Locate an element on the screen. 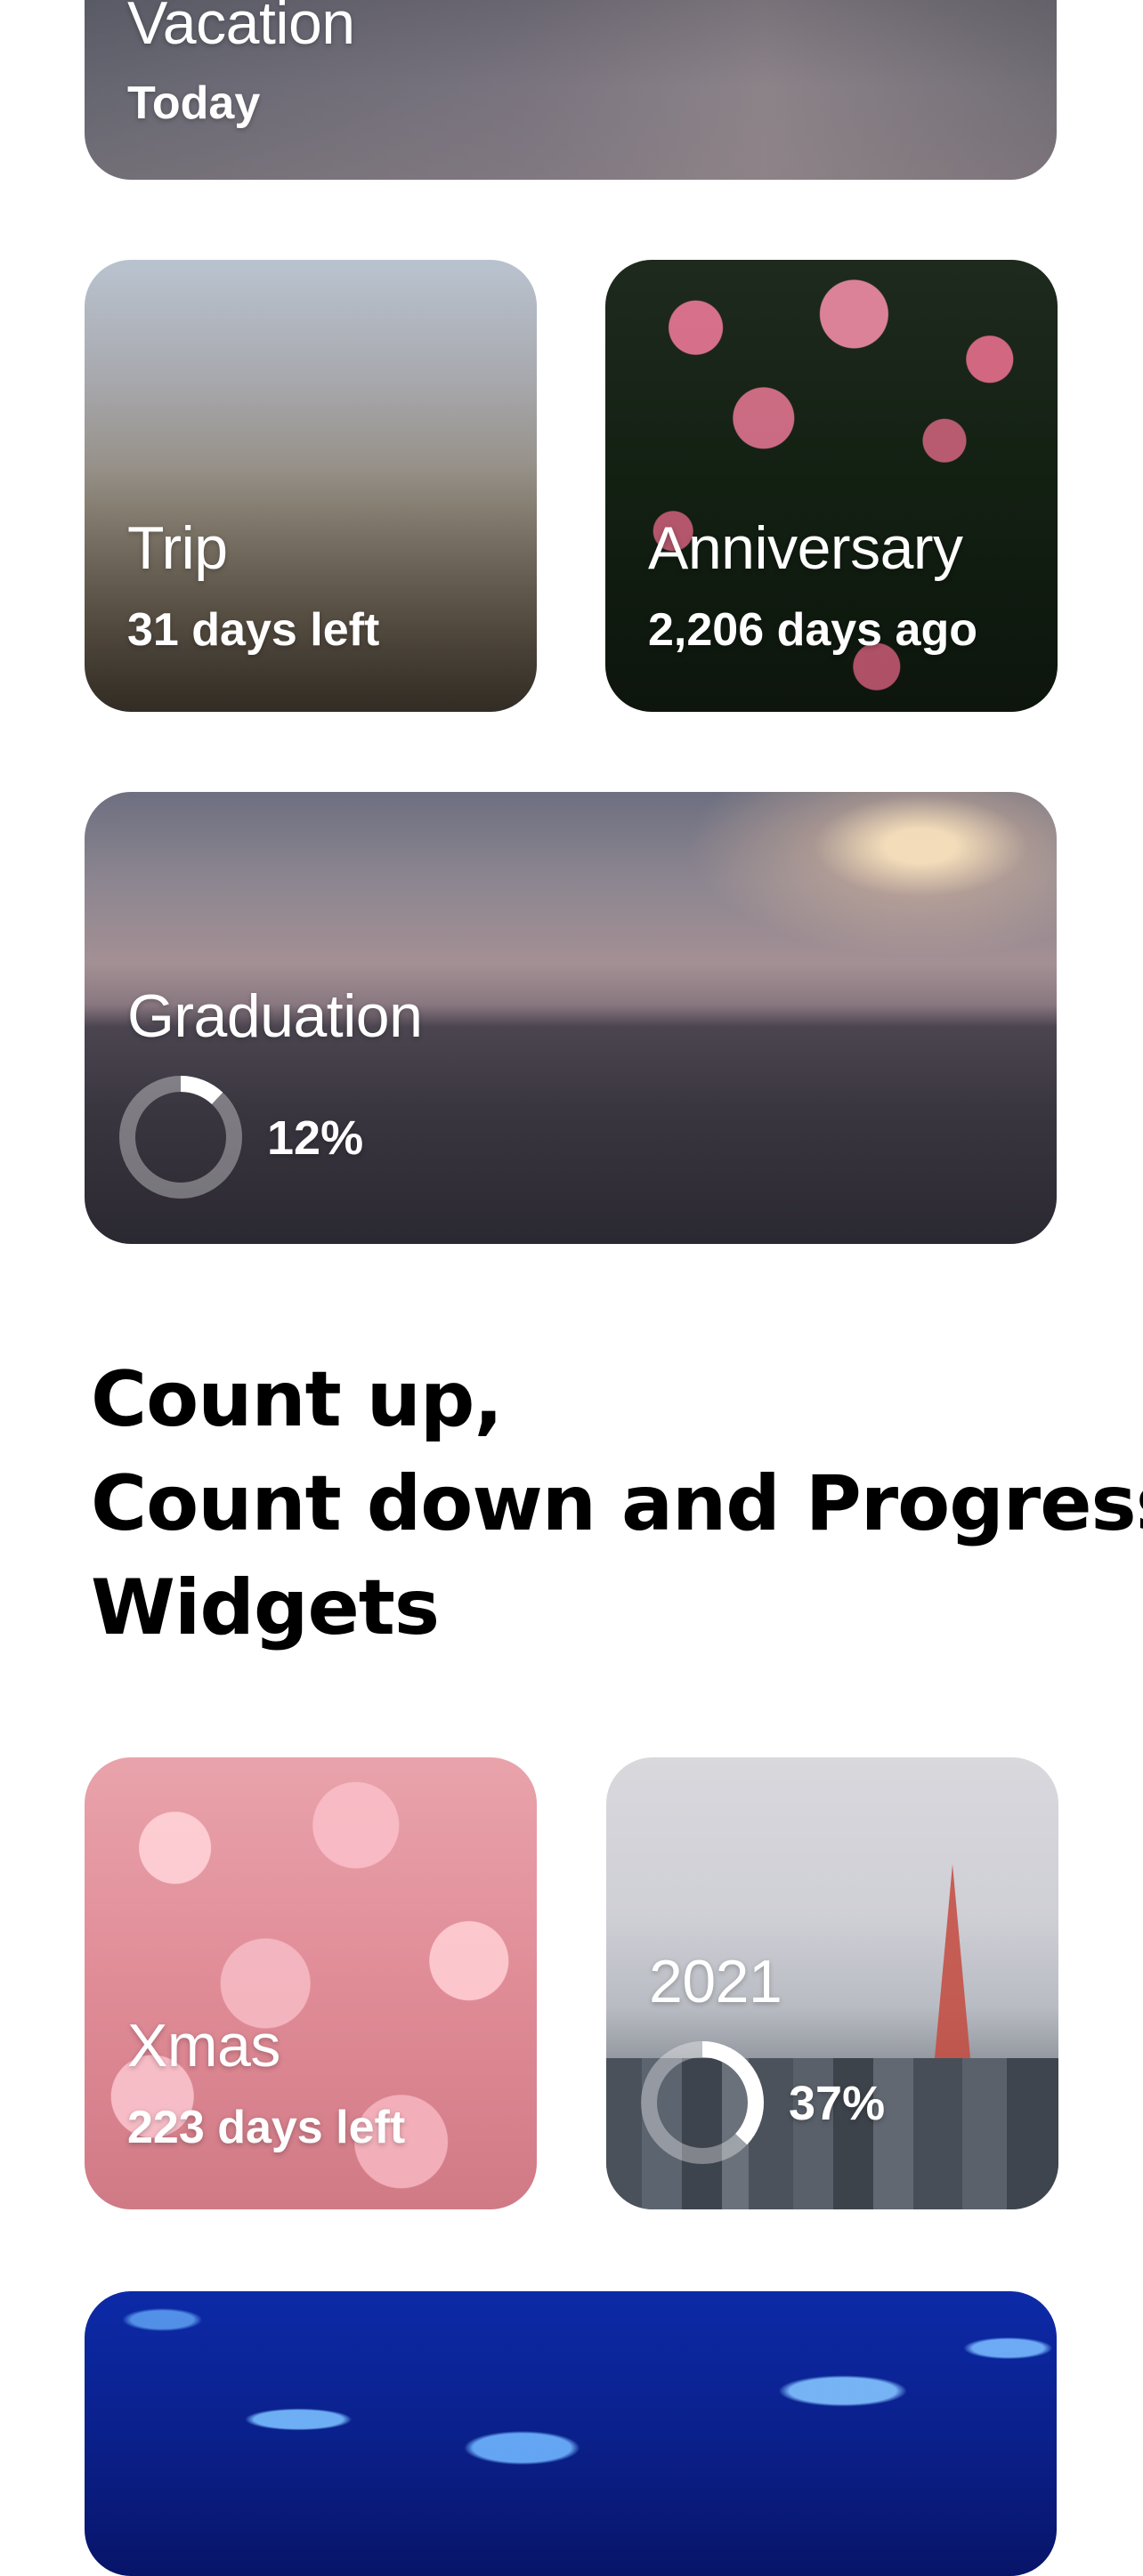 This screenshot has width=1143, height=2576. xmas-widget: Xmas 223 days left is located at coordinates (311, 1983).